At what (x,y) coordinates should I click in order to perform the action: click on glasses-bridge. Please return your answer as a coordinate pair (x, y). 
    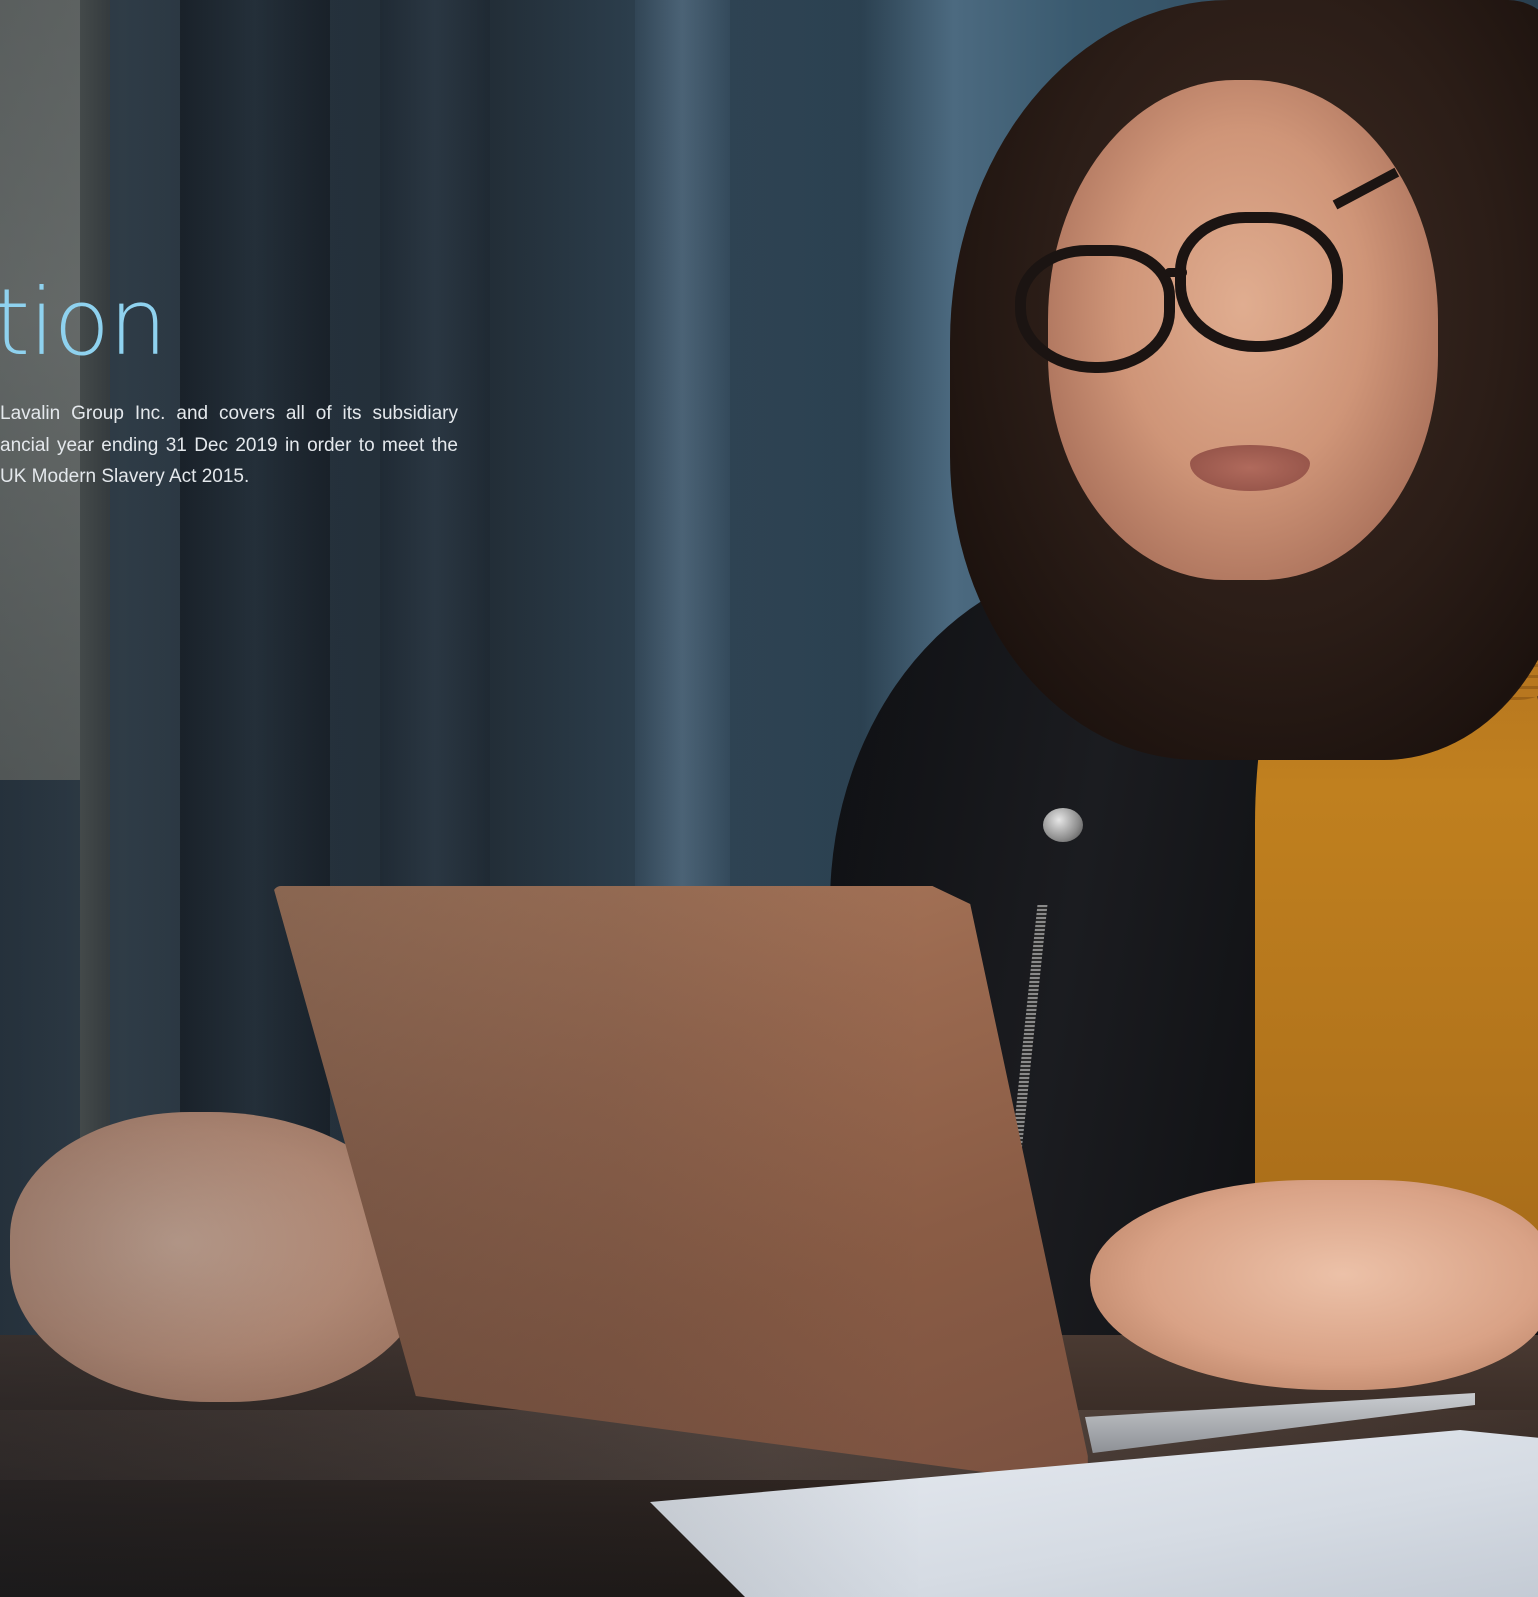
    Looking at the image, I should click on (1176, 272).